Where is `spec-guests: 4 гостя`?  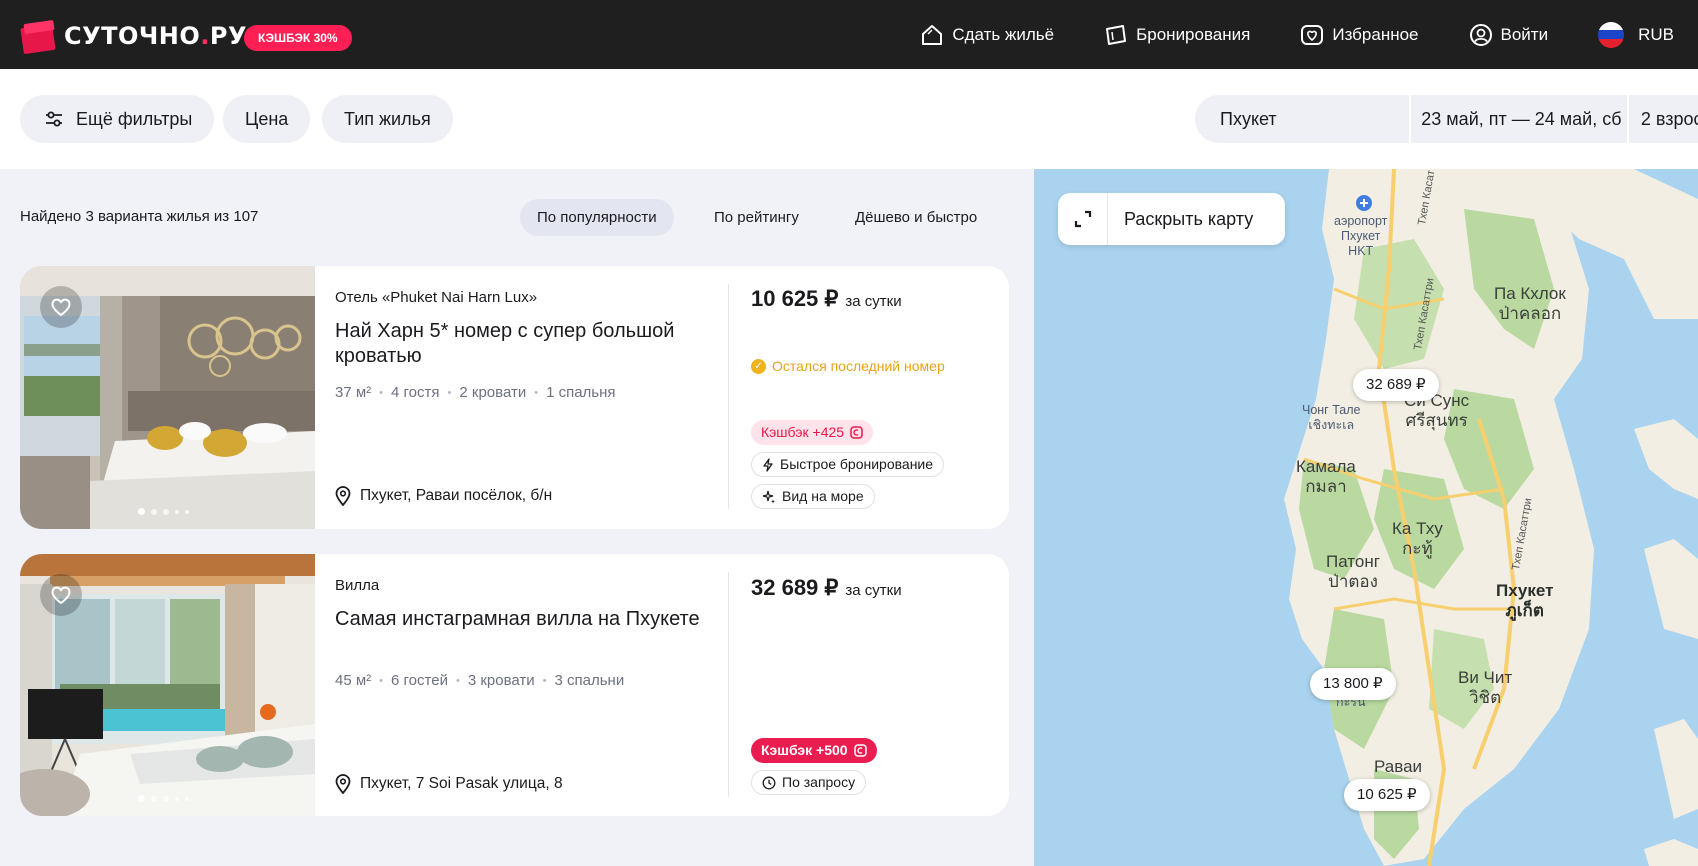
spec-guests: 4 гостя is located at coordinates (415, 392).